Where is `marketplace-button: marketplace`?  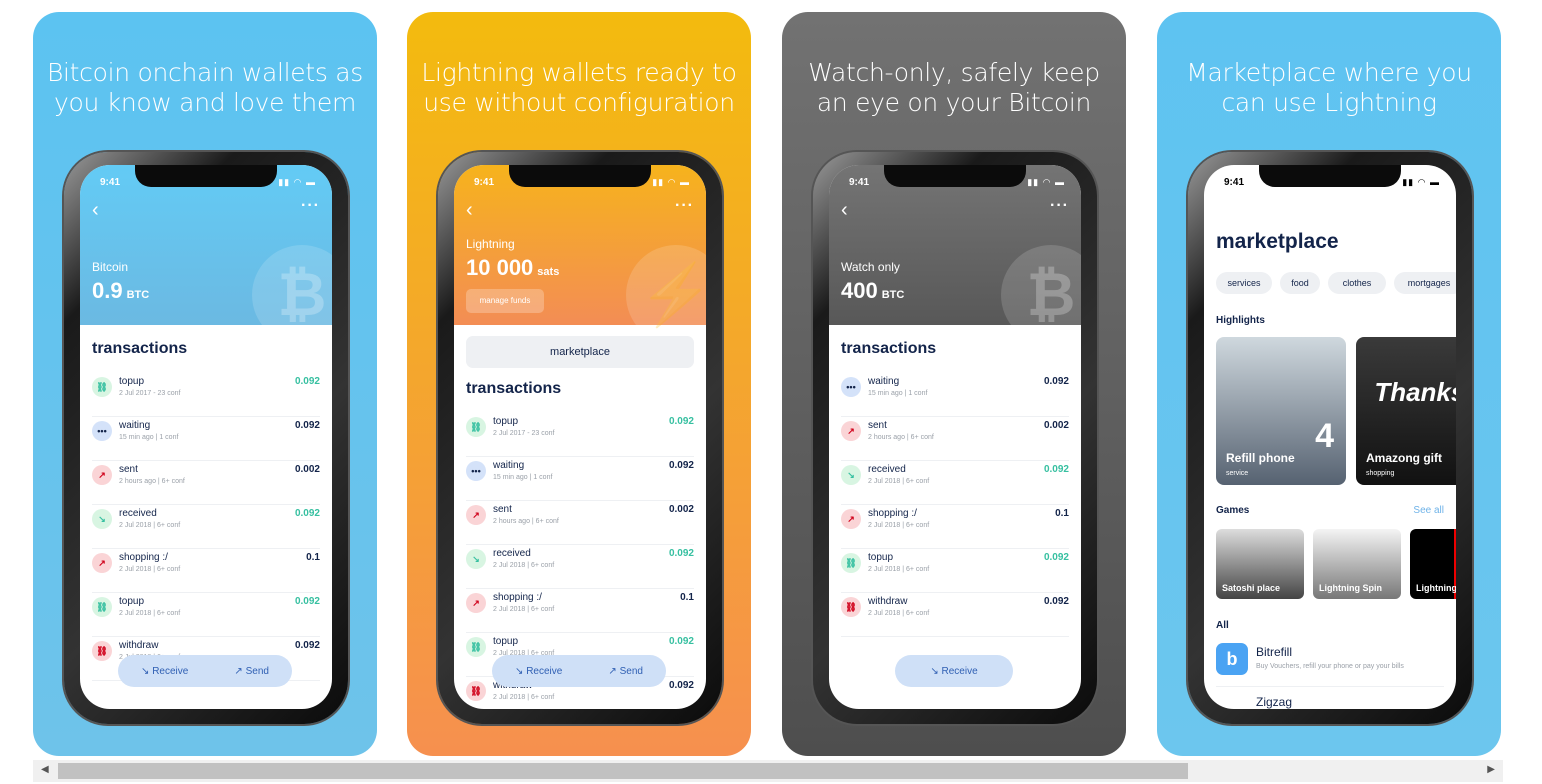 marketplace-button: marketplace is located at coordinates (580, 352).